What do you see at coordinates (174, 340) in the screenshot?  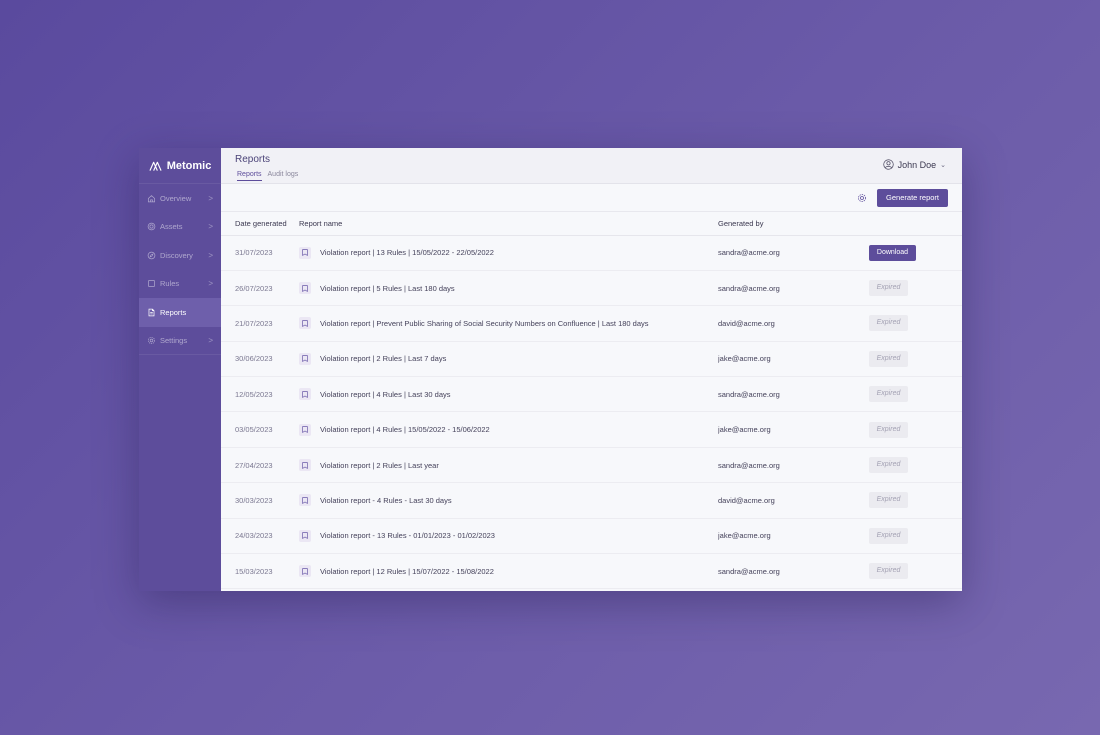 I see `sidebar-item-label: Settings` at bounding box center [174, 340].